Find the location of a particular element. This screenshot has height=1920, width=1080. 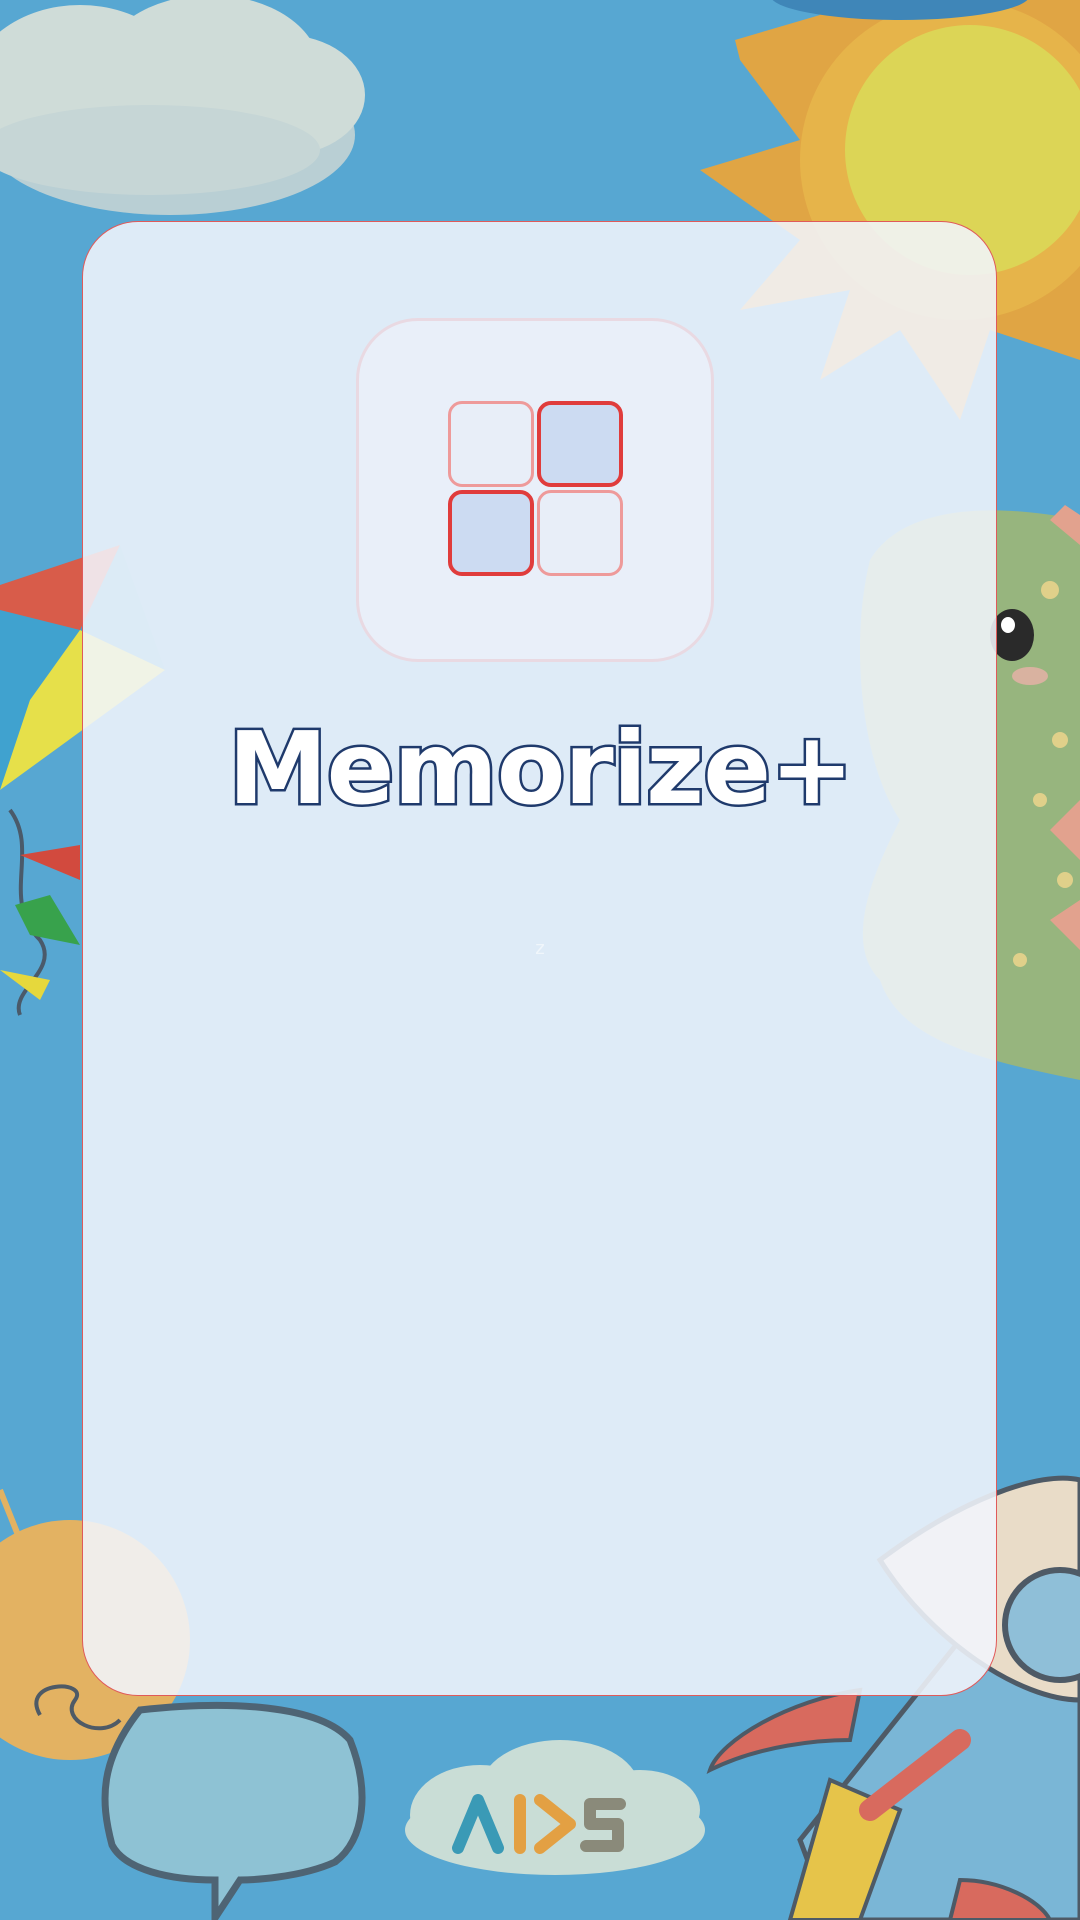

cloud-decoration is located at coordinates (182, 107).